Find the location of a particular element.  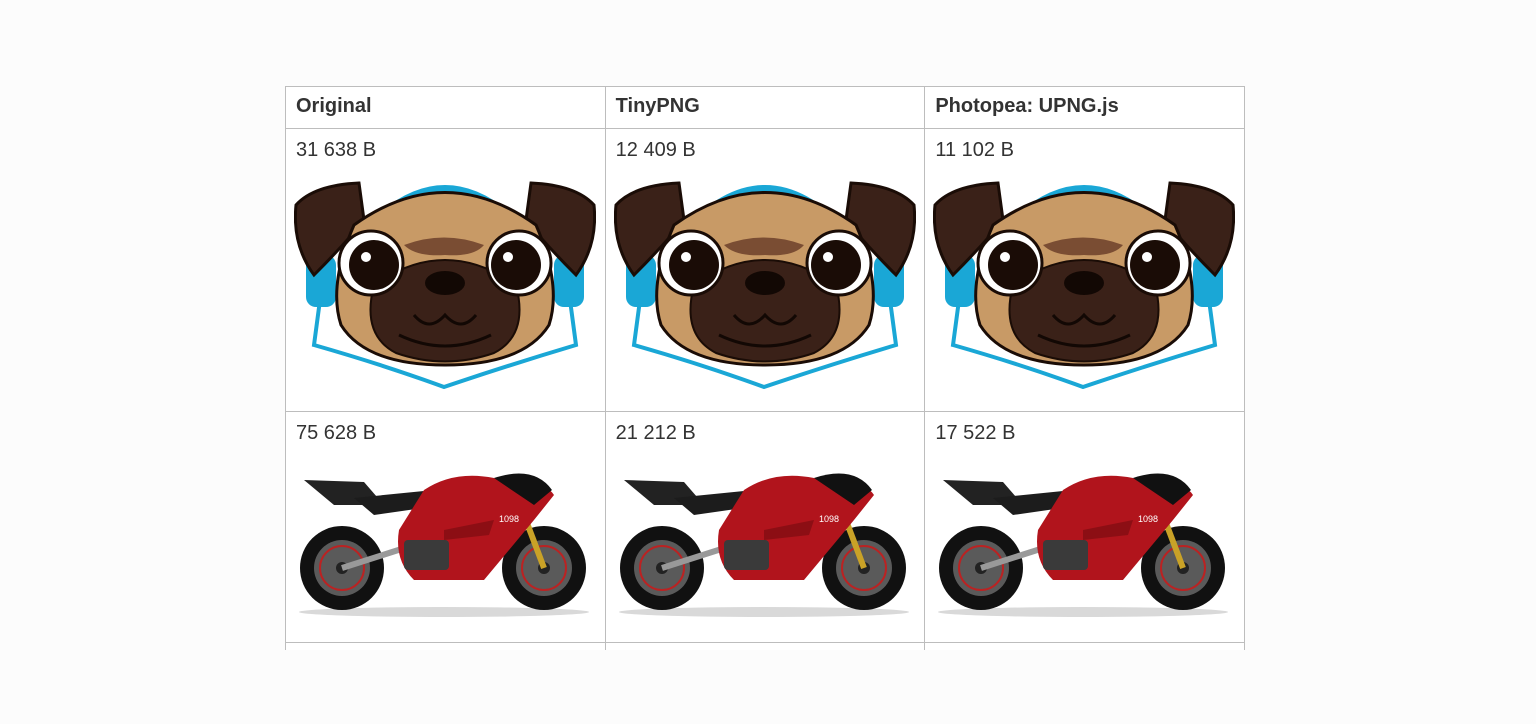

file-size: 31 638 B is located at coordinates (336, 150).